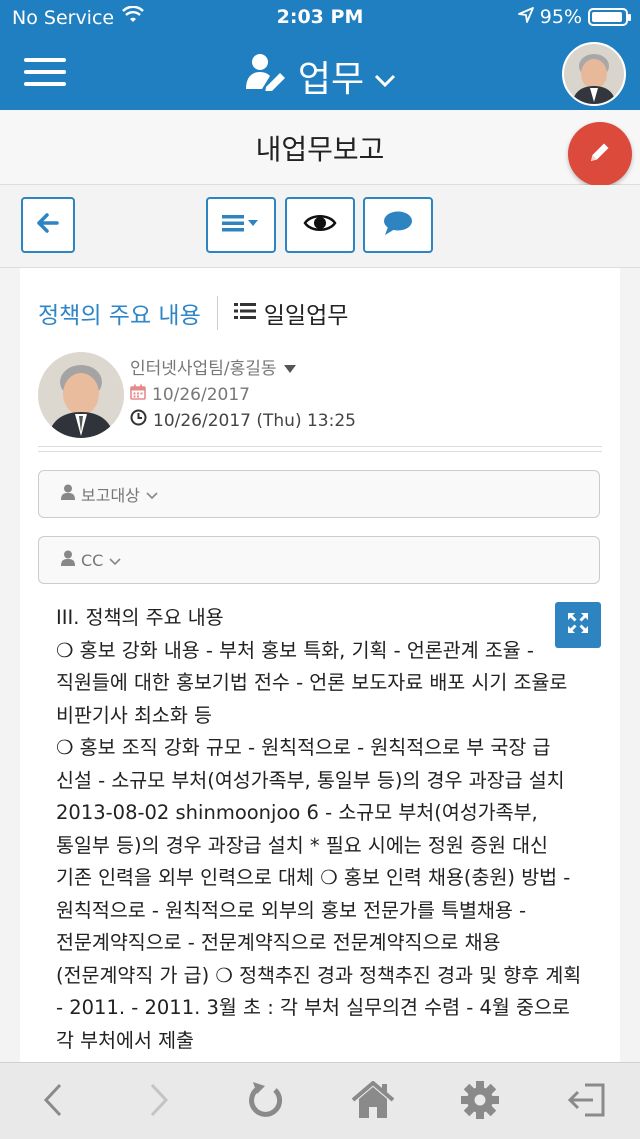  What do you see at coordinates (331, 79) in the screenshot?
I see `module-title: 업무` at bounding box center [331, 79].